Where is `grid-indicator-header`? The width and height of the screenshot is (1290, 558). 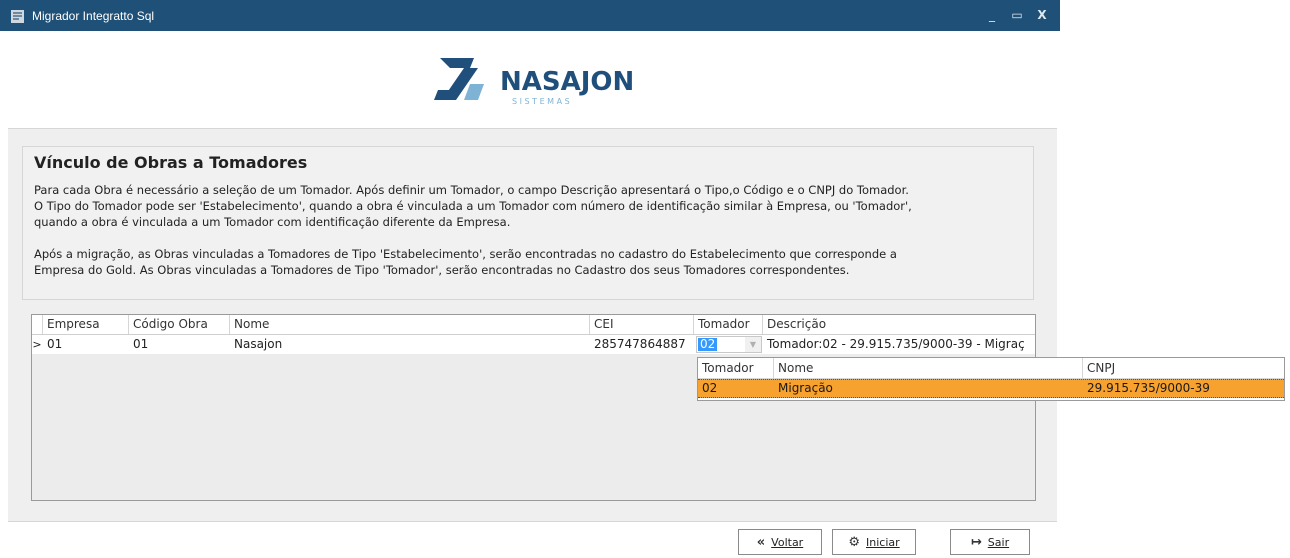 grid-indicator-header is located at coordinates (37, 324).